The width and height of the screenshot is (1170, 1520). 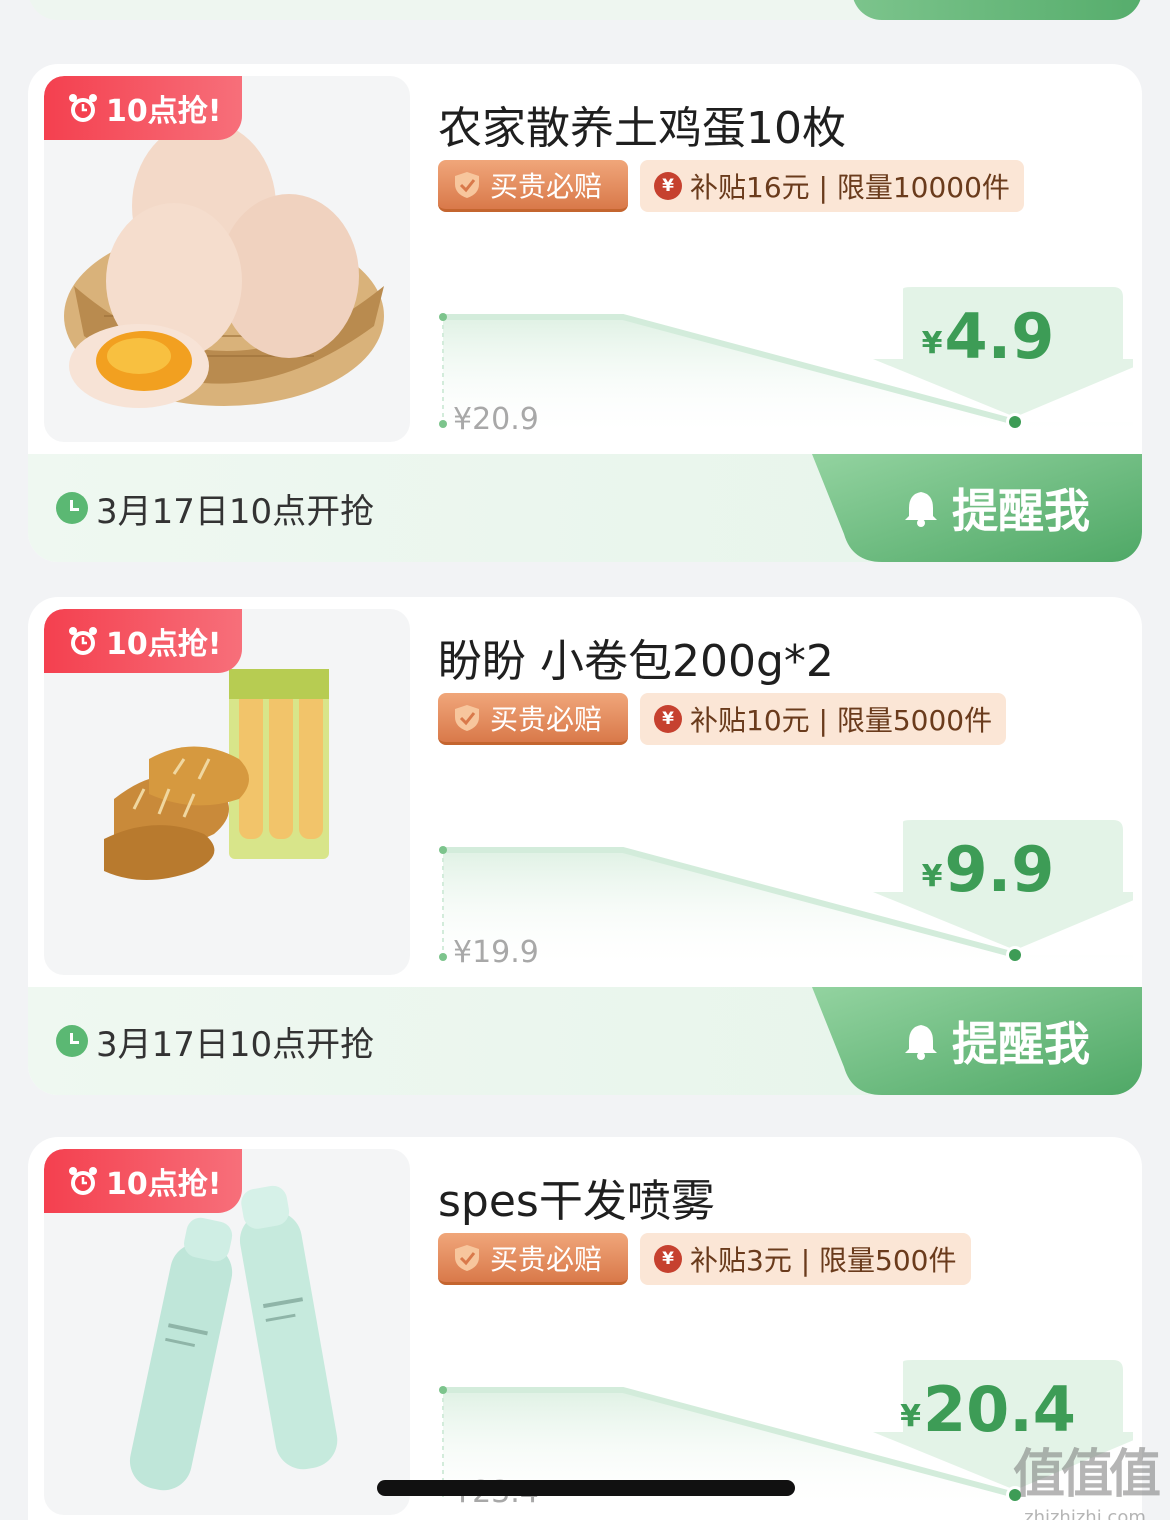 I want to click on subsidy-tag: ¥ 补贴10元 | 限量5000件, so click(x=823, y=719).